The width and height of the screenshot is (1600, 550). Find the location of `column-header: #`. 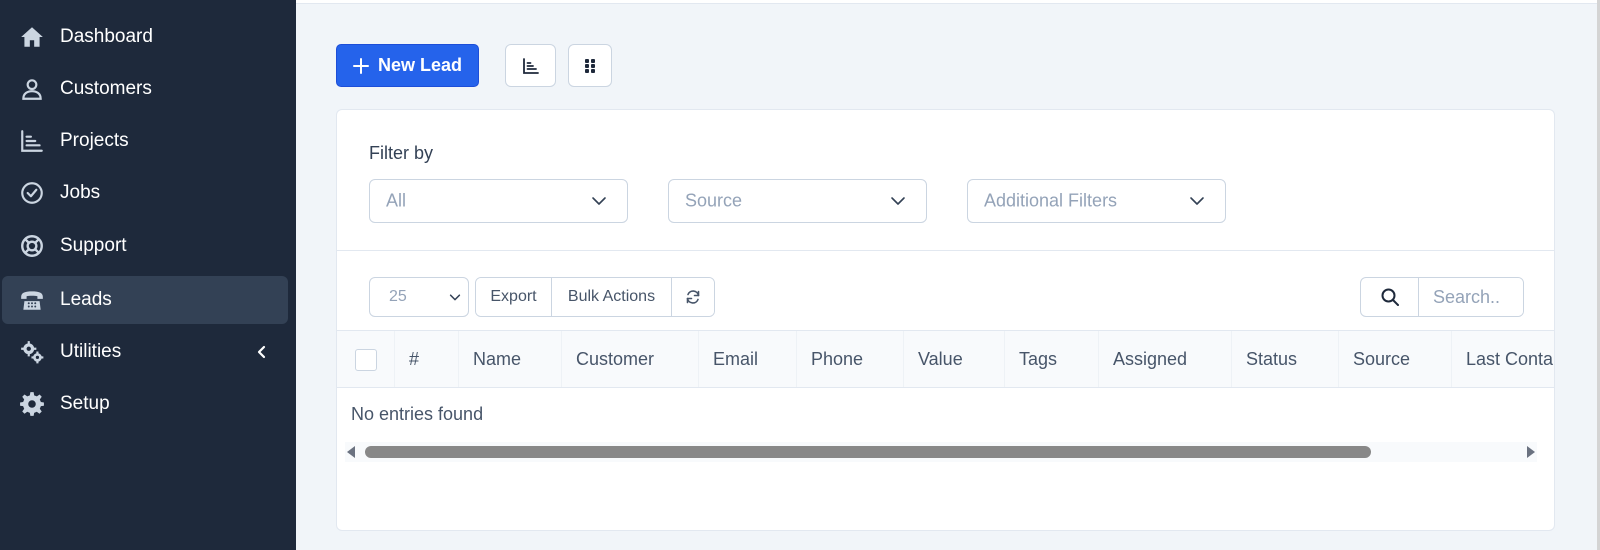

column-header: # is located at coordinates (427, 359).